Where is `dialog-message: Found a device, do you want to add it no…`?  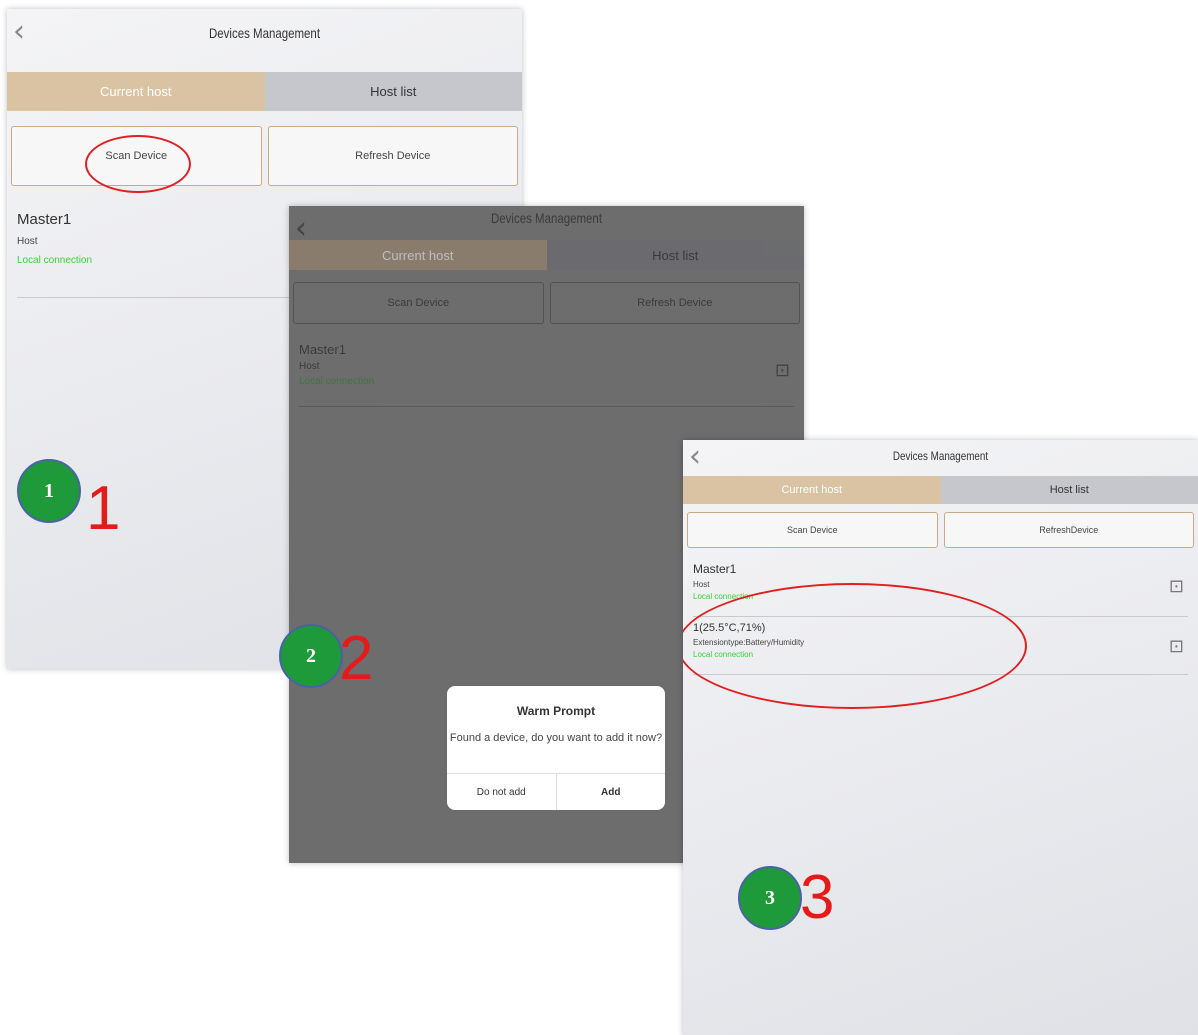 dialog-message: Found a device, do you want to add it no… is located at coordinates (556, 738).